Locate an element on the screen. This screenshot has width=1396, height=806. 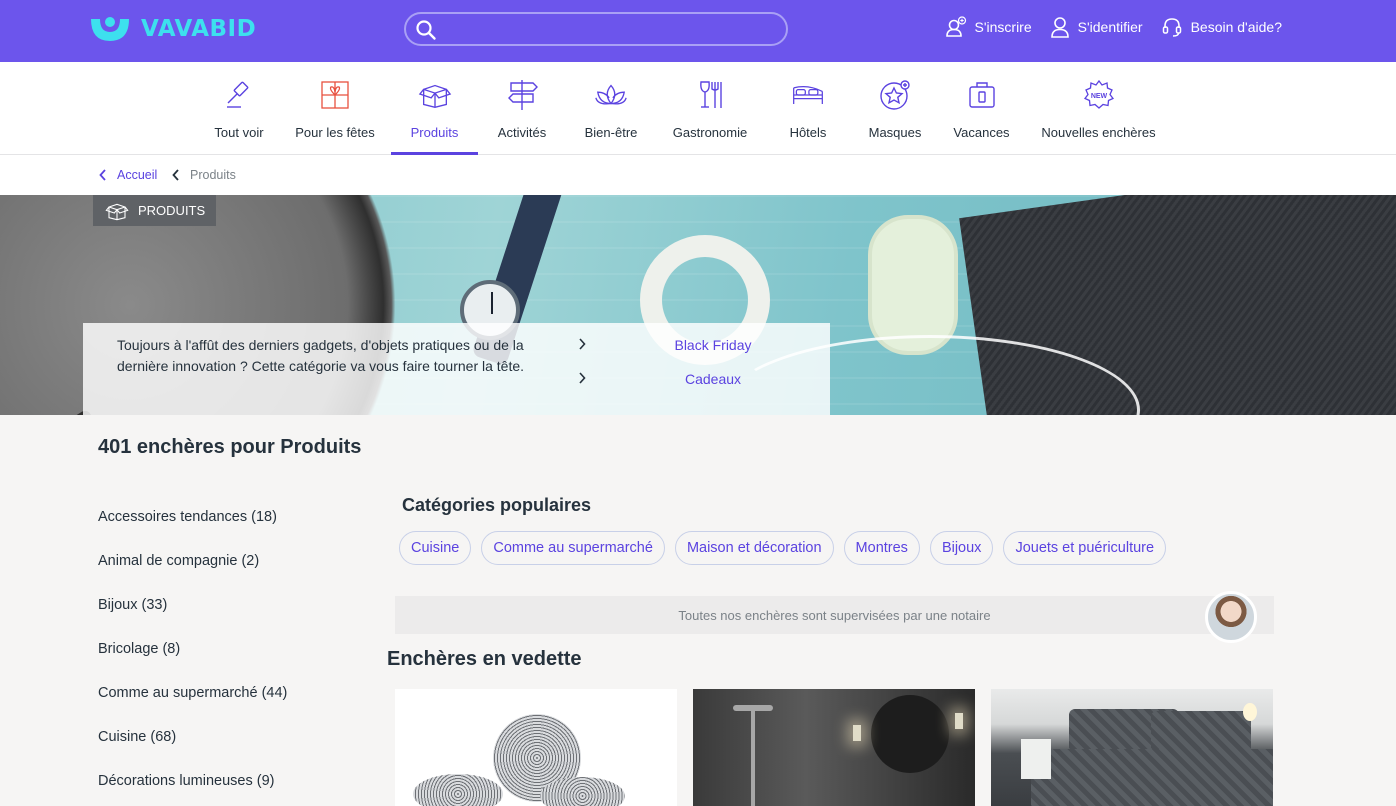
chip-bijoux: Bijoux is located at coordinates (961, 548).